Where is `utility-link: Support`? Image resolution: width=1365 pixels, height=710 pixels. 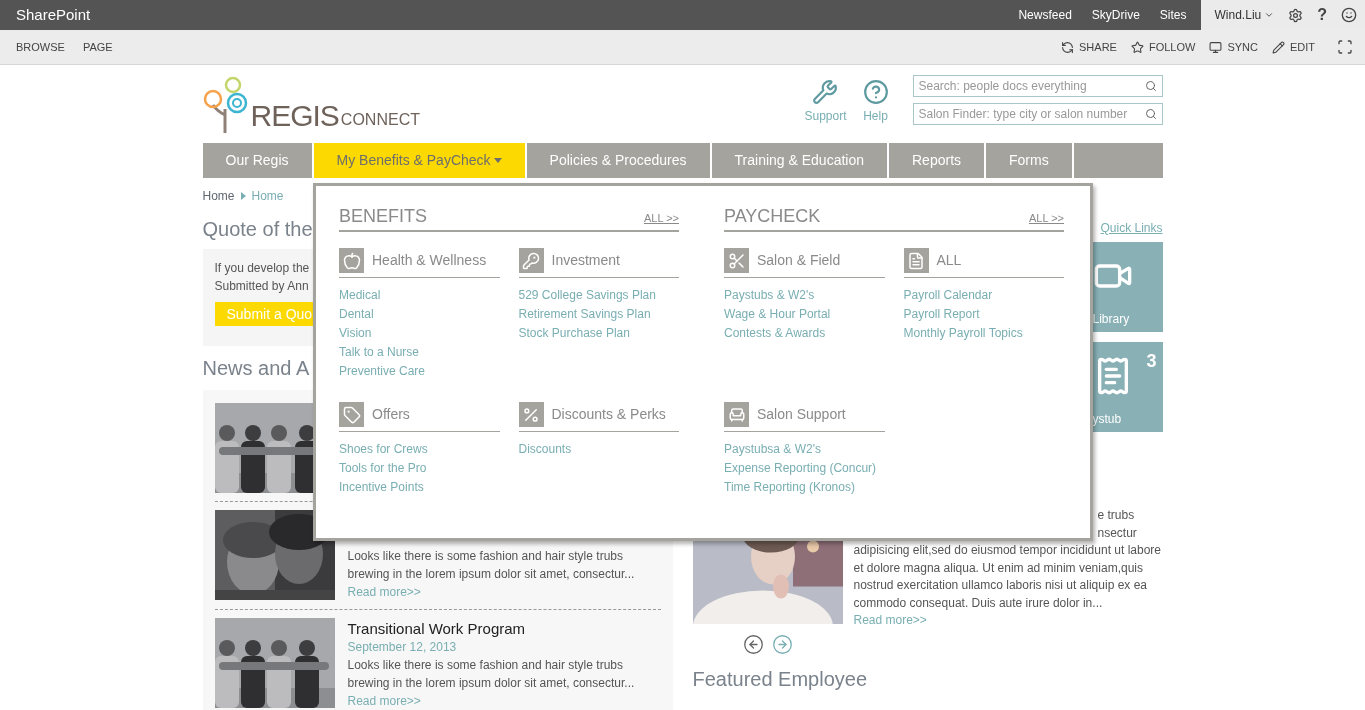
utility-link: Support is located at coordinates (825, 102).